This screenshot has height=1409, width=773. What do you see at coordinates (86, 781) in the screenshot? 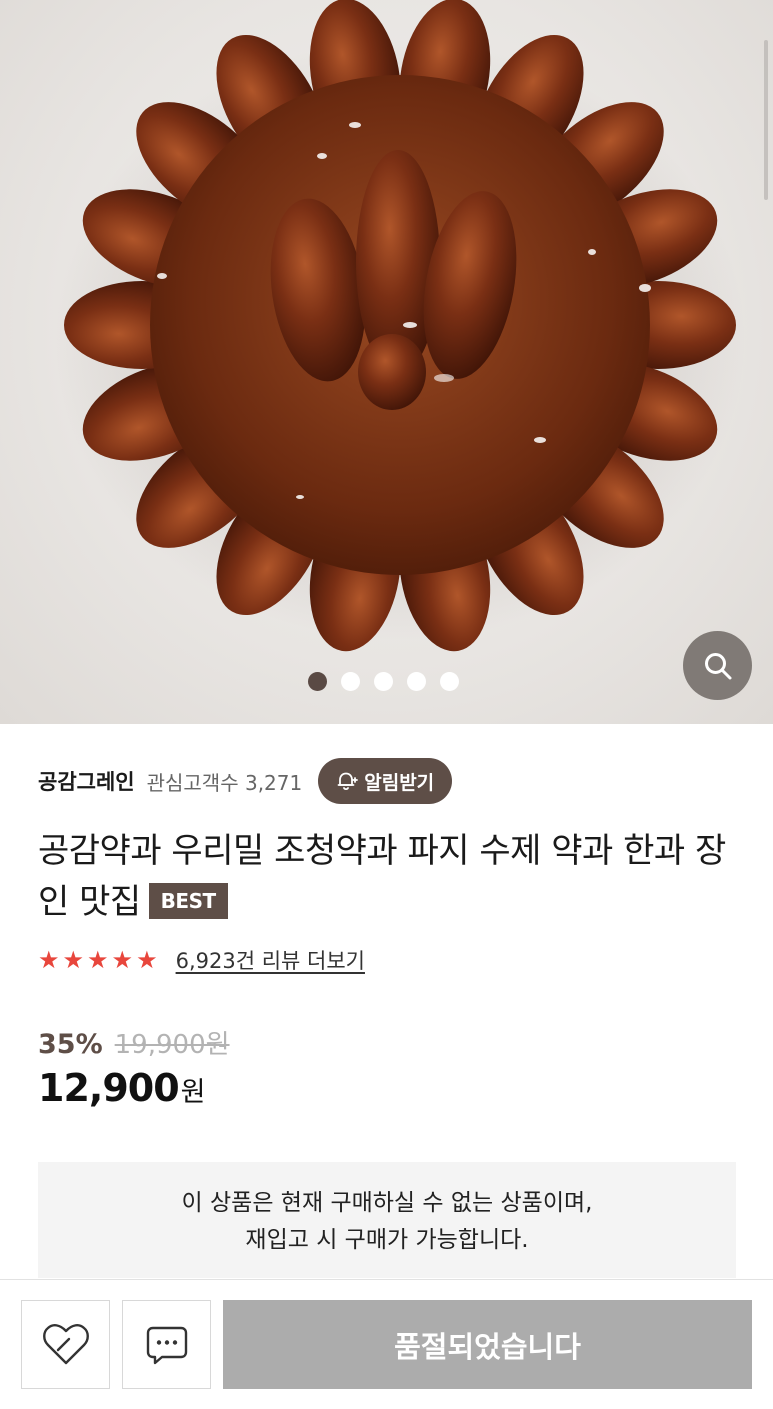
I see `seller-name: 공감그레인` at bounding box center [86, 781].